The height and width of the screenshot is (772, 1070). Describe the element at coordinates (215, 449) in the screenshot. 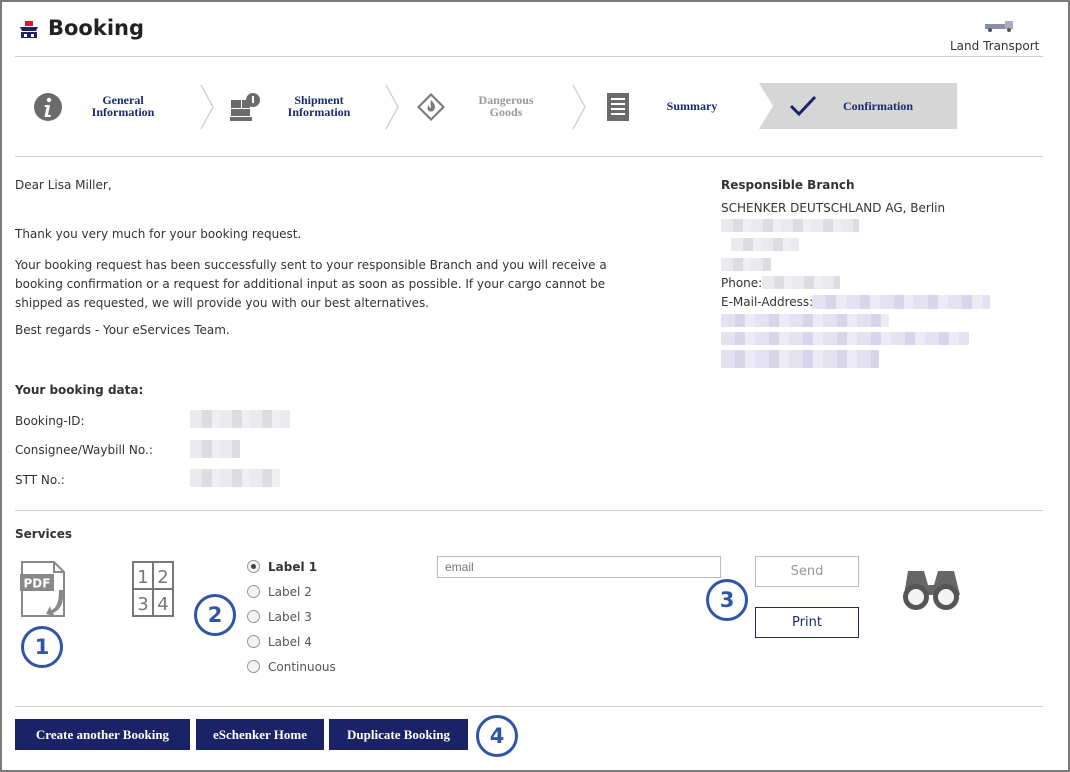

I see `redacted-waybill` at that location.